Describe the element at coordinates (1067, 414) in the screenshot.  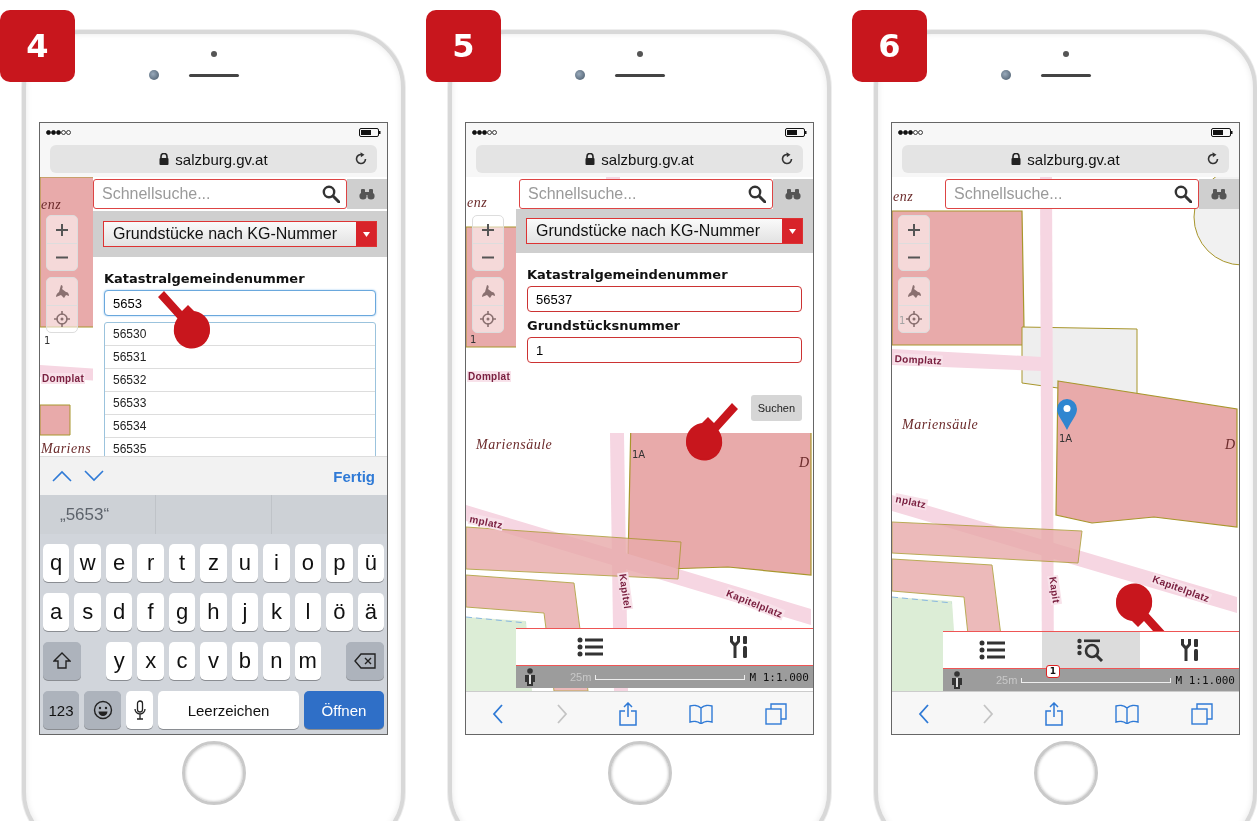
I see `map-pin-icon` at that location.